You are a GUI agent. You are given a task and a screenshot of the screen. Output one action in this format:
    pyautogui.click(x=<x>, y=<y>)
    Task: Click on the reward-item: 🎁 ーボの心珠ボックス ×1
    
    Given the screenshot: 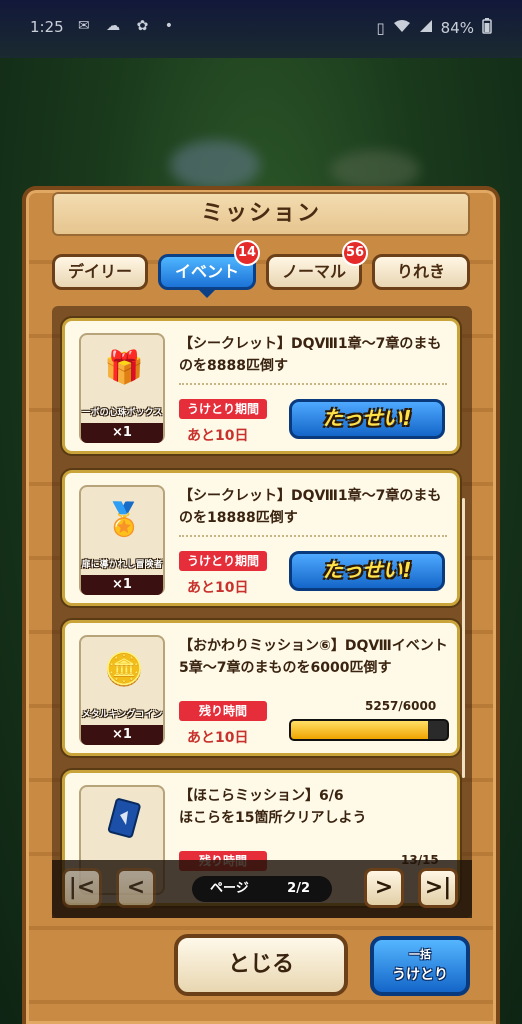 What is the action you would take?
    pyautogui.click(x=122, y=388)
    